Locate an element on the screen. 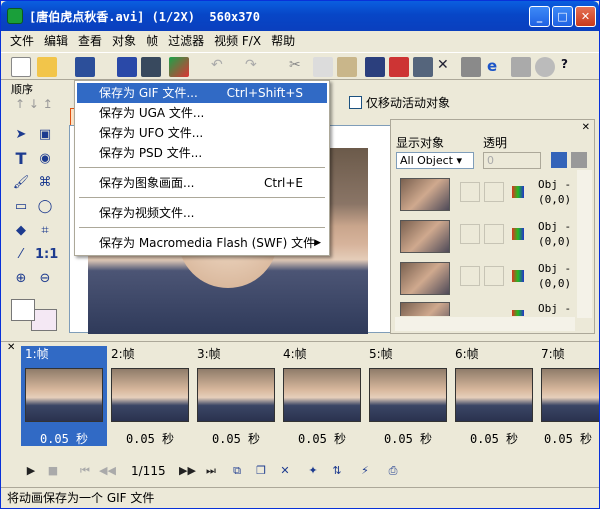 The width and height of the screenshot is (600, 509). lasso-icon: ⌘ is located at coordinates (45, 183).